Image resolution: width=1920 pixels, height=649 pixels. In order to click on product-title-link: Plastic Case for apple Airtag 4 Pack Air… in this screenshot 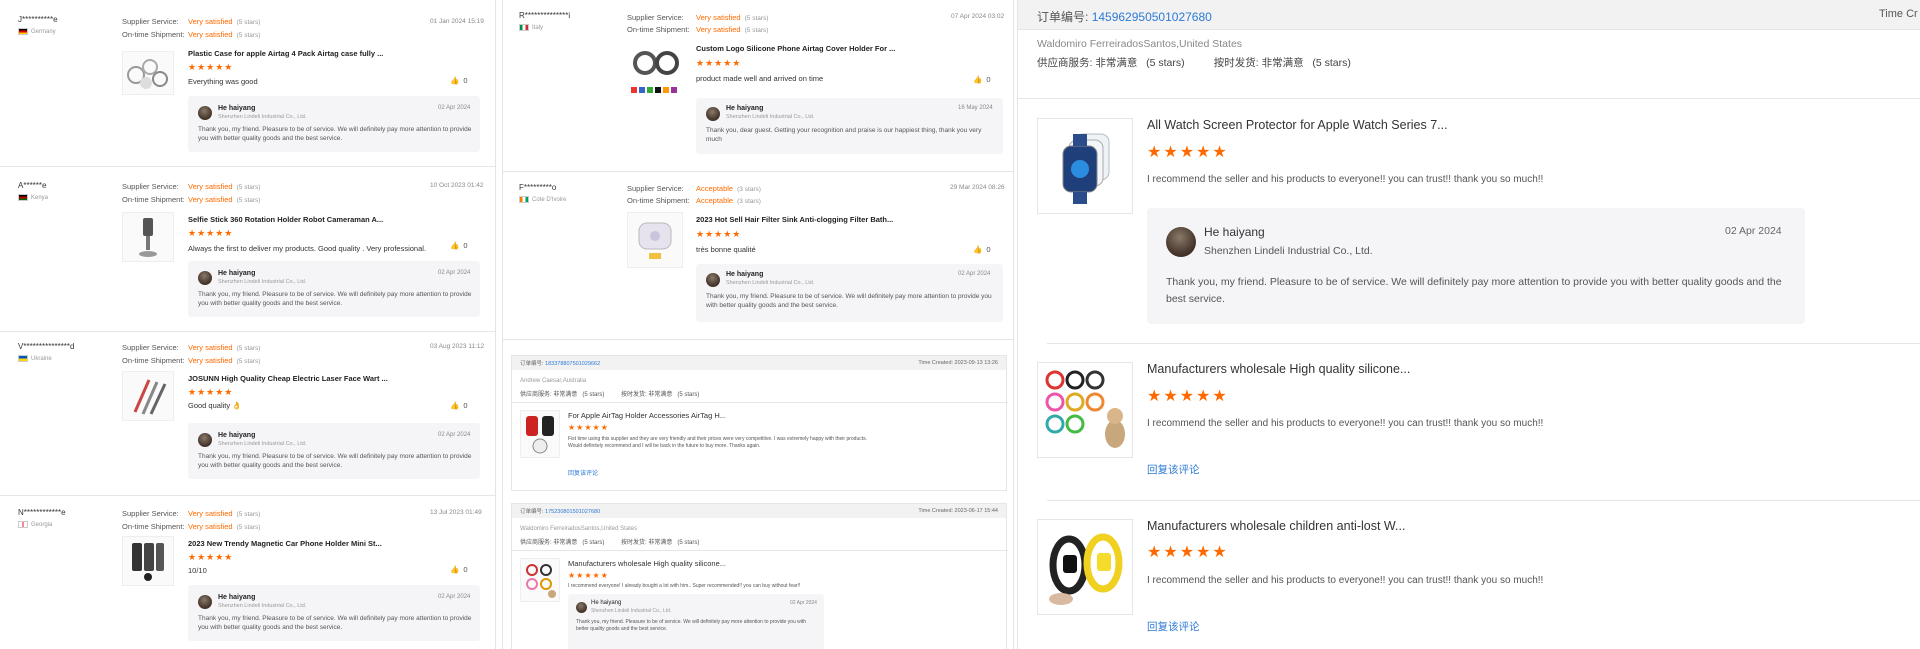, I will do `click(285, 53)`.